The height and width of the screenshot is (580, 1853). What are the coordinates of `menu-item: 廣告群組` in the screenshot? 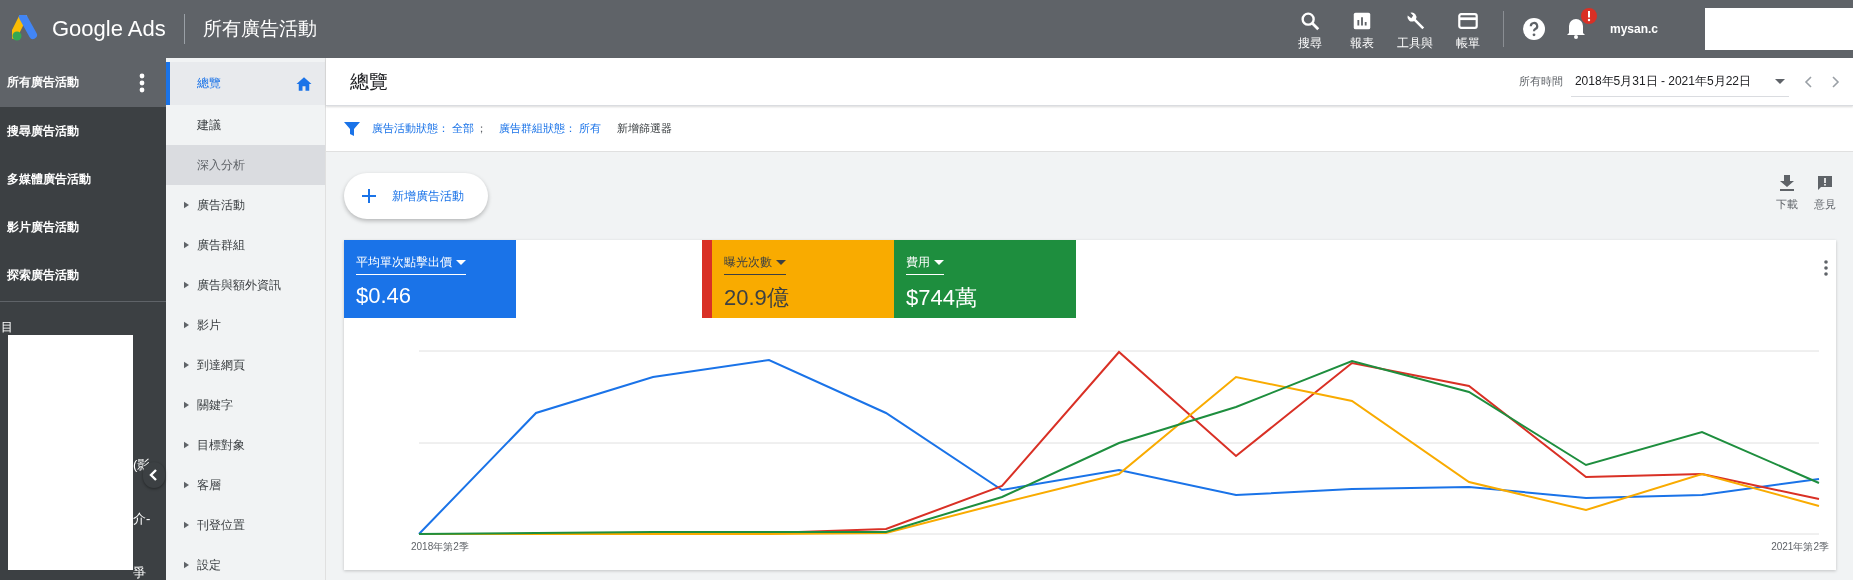 It's located at (245, 245).